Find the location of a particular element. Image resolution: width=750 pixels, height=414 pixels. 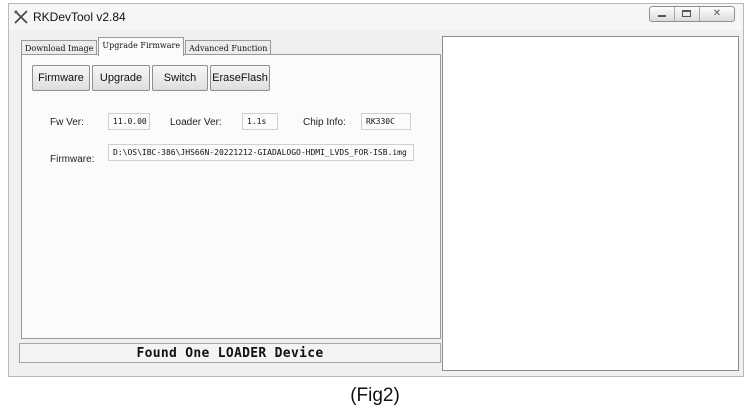

close-button: ✕ is located at coordinates (717, 14).